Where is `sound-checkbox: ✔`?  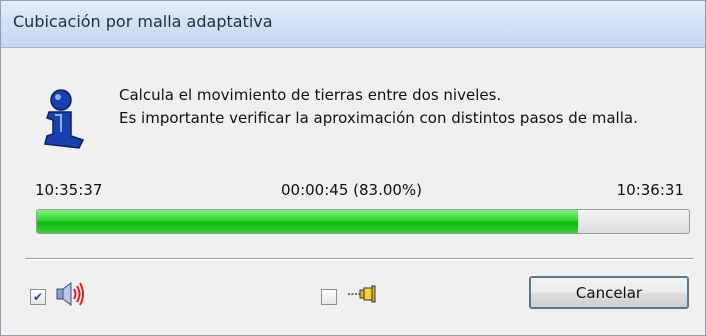 sound-checkbox: ✔ is located at coordinates (38, 297).